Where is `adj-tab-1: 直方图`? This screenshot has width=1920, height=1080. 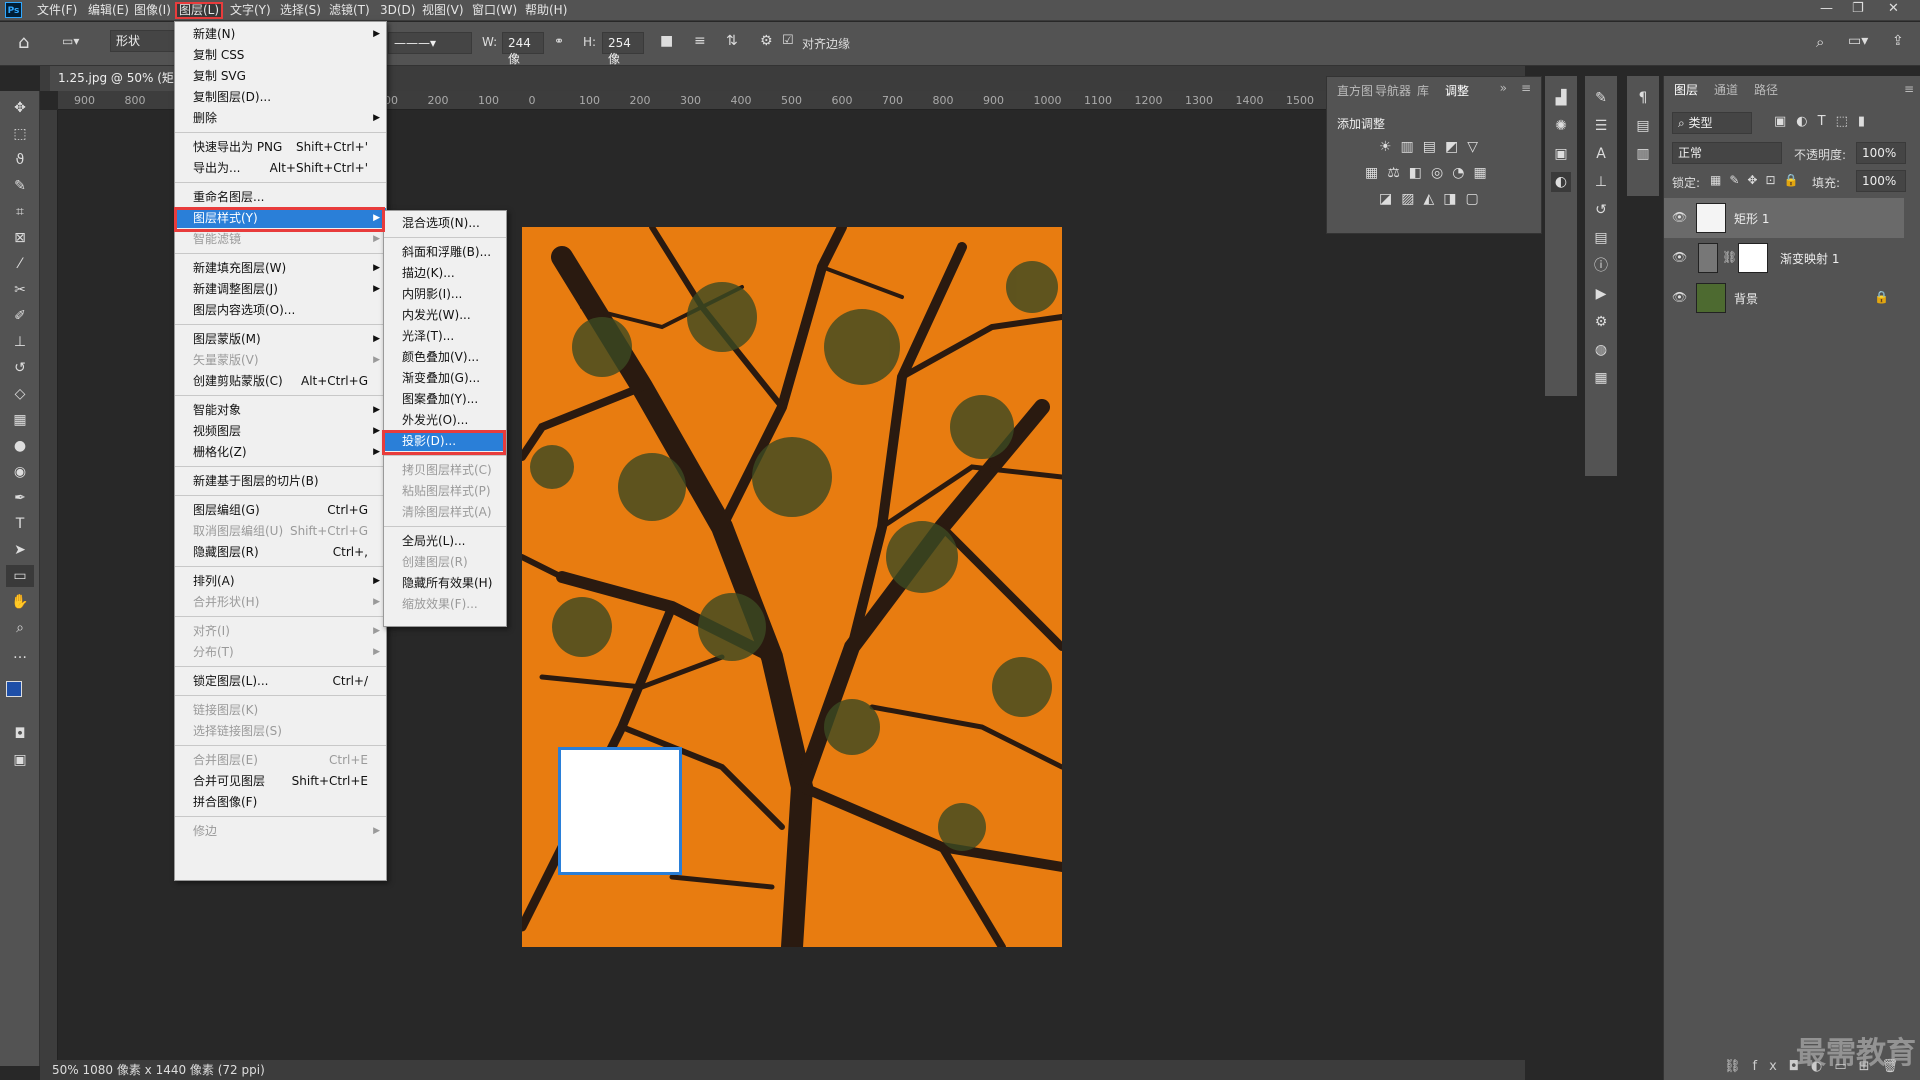
adj-tab-1: 直方图 is located at coordinates (1355, 90).